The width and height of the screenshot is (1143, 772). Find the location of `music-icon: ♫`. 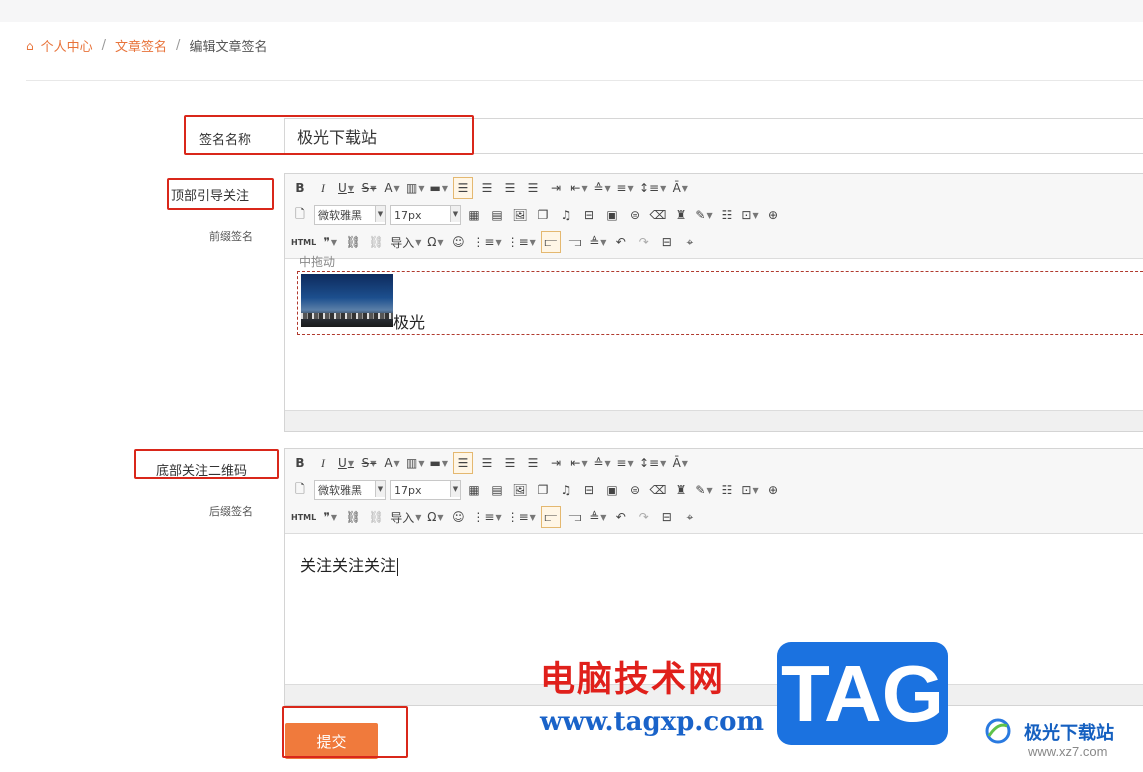

music-icon: ♫ is located at coordinates (566, 215).